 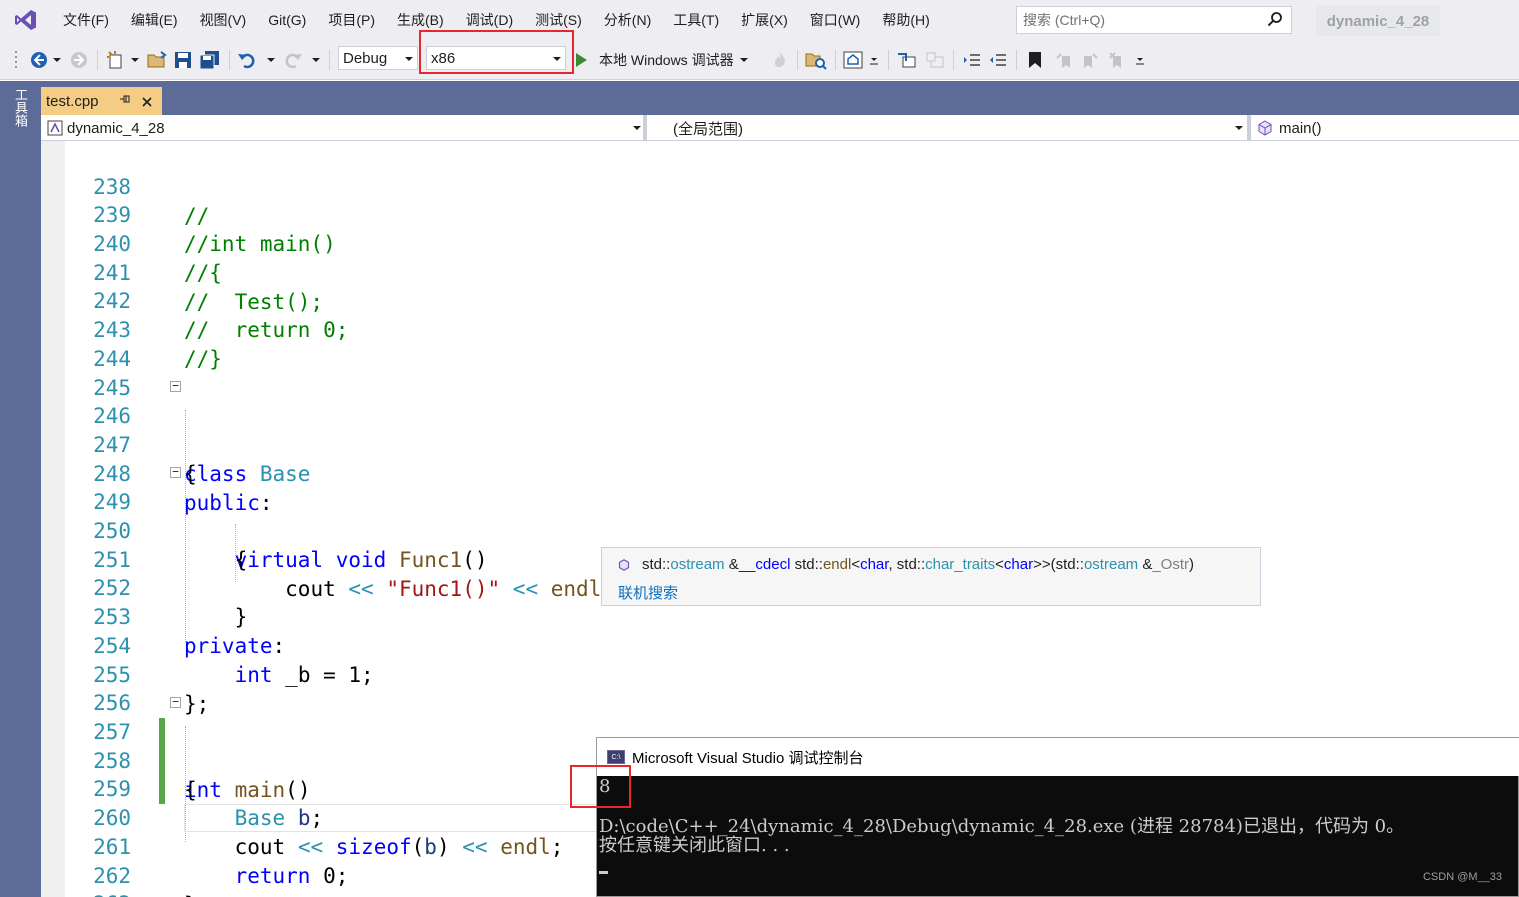 I want to click on tab-test-cpp: test.cpp, so click(x=101, y=101).